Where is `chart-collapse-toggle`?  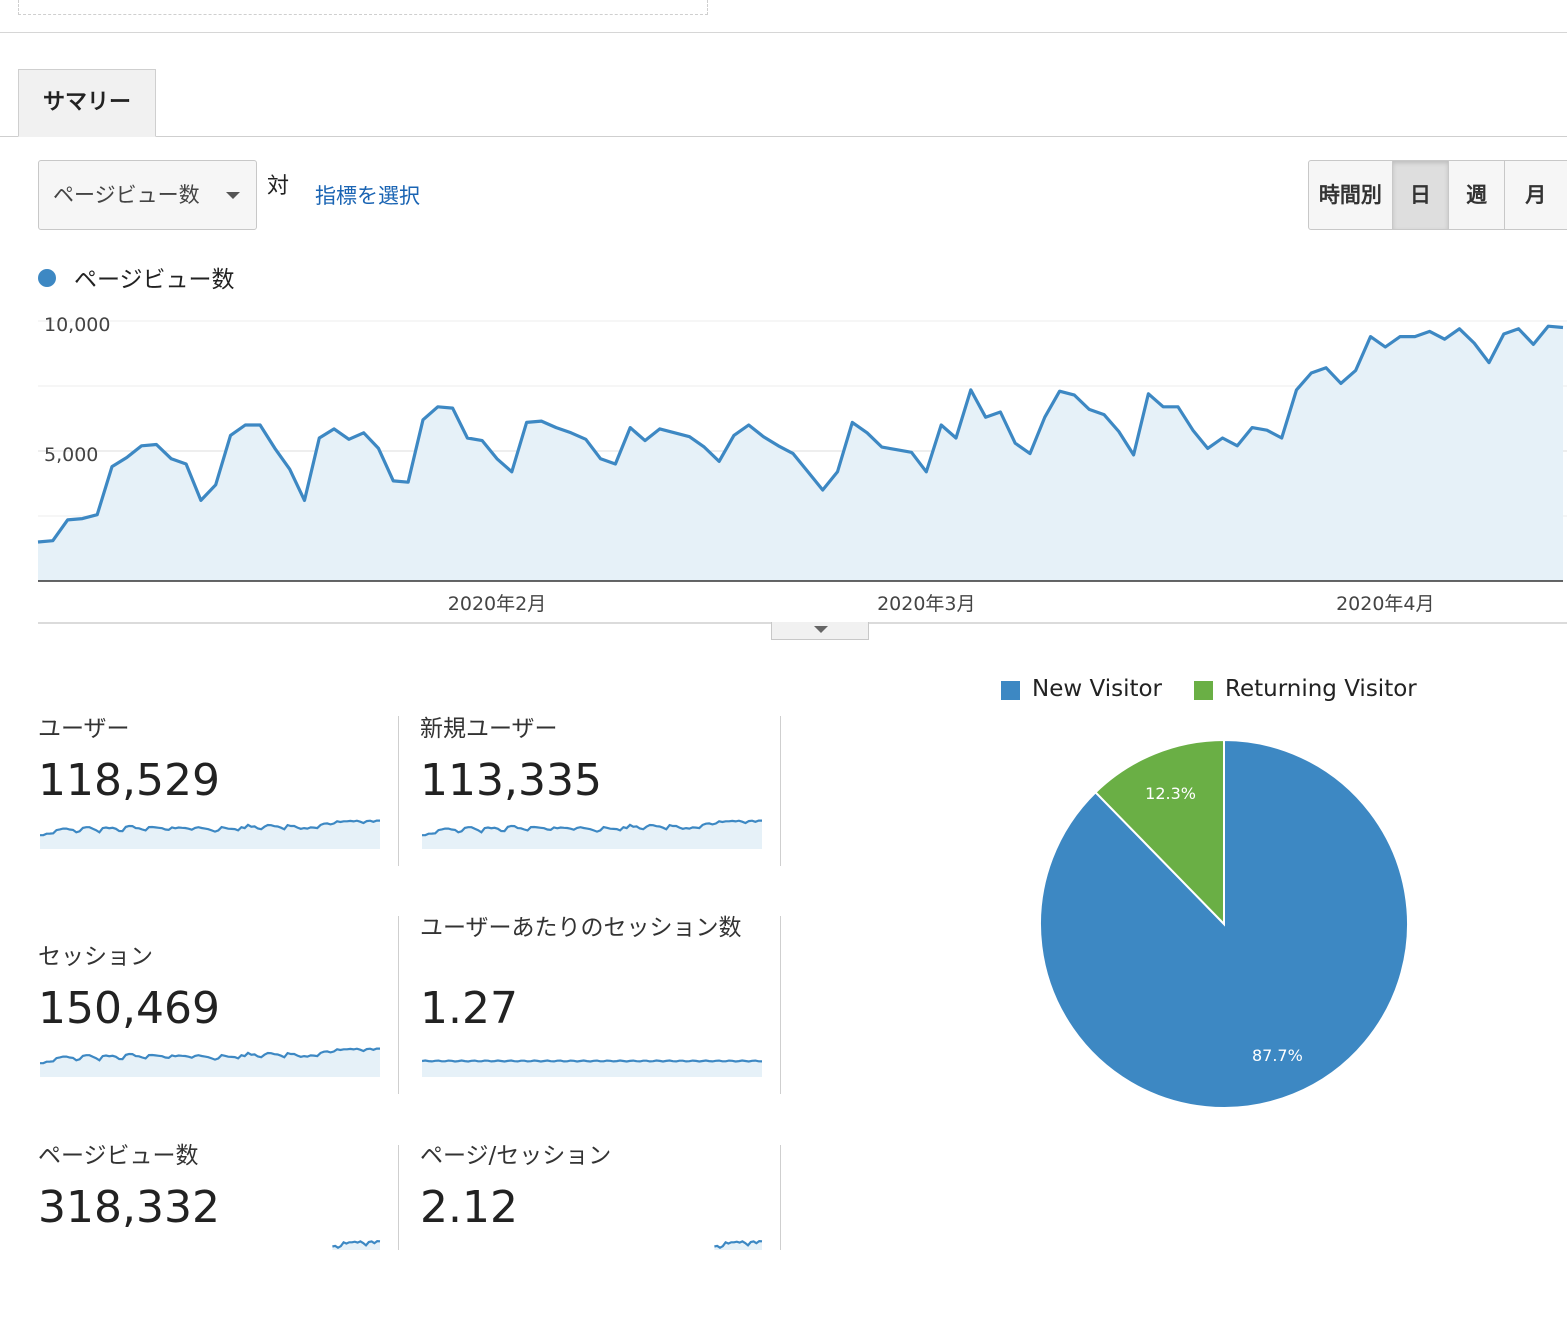
chart-collapse-toggle is located at coordinates (820, 631).